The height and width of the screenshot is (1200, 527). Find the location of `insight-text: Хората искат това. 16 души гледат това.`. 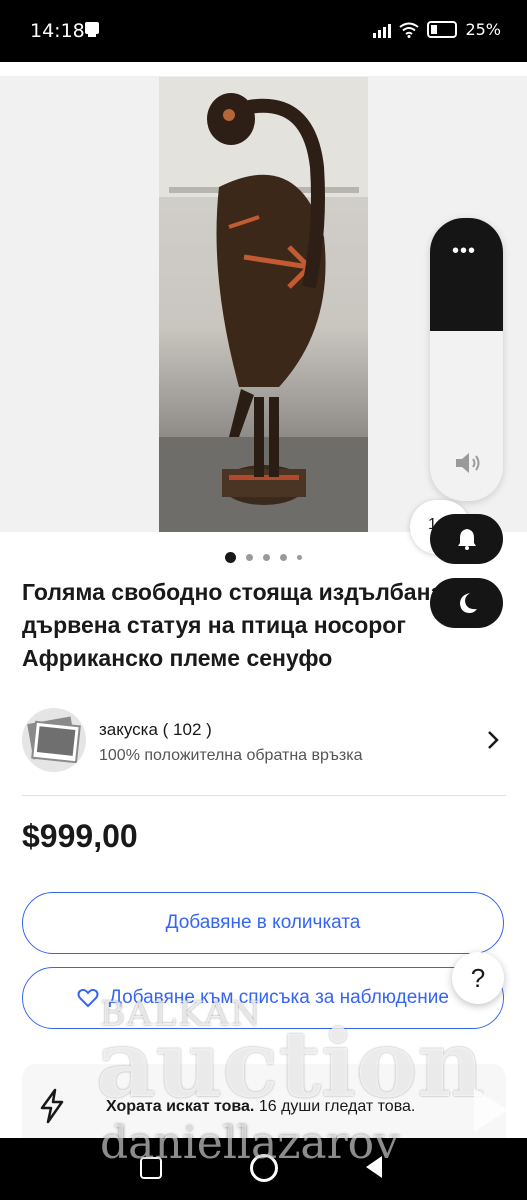

insight-text: Хората искат това. 16 души гледат това. is located at coordinates (260, 1107).